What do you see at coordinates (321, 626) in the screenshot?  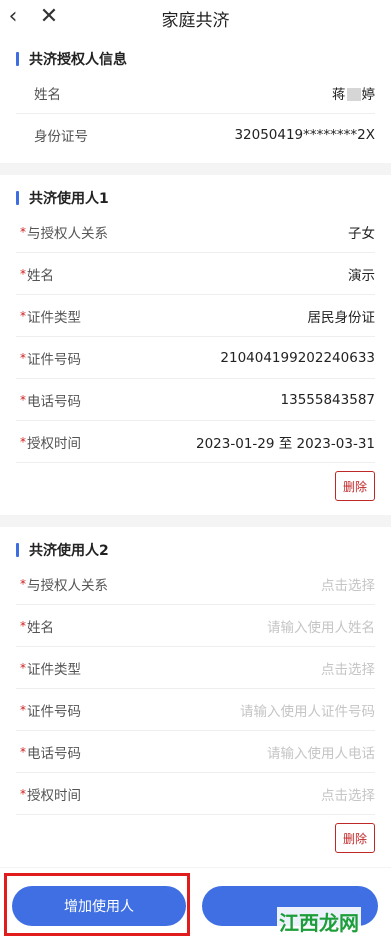 I see `user2-name-input: 请输入使用人姓名` at bounding box center [321, 626].